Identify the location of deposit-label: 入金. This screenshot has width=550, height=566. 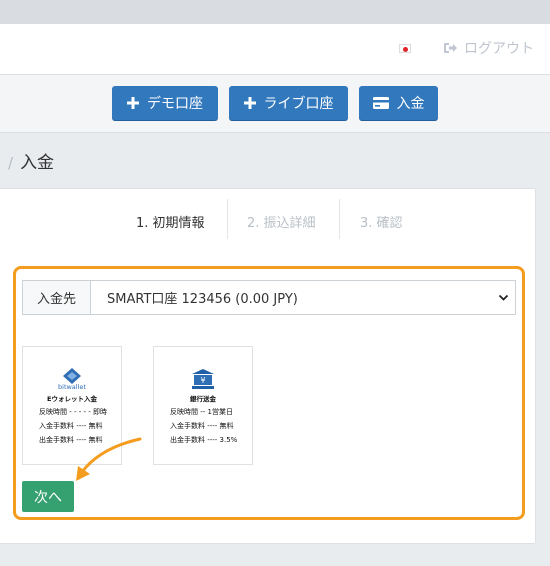
(410, 104).